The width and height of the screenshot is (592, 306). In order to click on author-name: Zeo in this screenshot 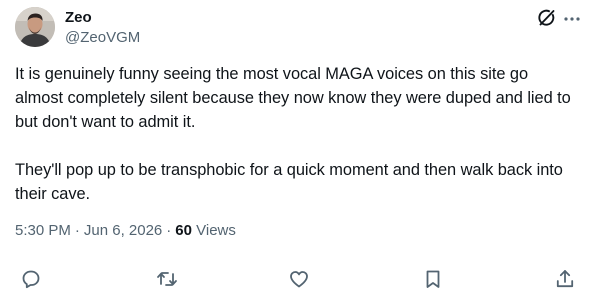, I will do `click(78, 18)`.